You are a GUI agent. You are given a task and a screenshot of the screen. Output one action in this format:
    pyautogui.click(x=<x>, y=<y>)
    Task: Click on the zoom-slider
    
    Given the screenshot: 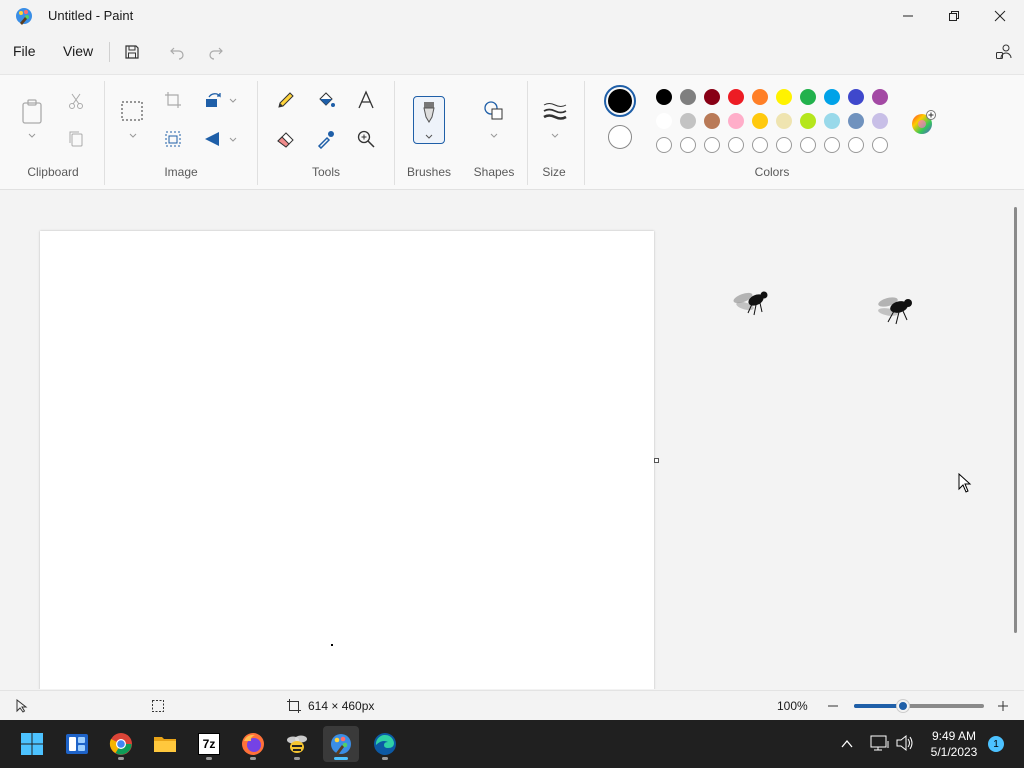 What is the action you would take?
    pyautogui.click(x=919, y=706)
    